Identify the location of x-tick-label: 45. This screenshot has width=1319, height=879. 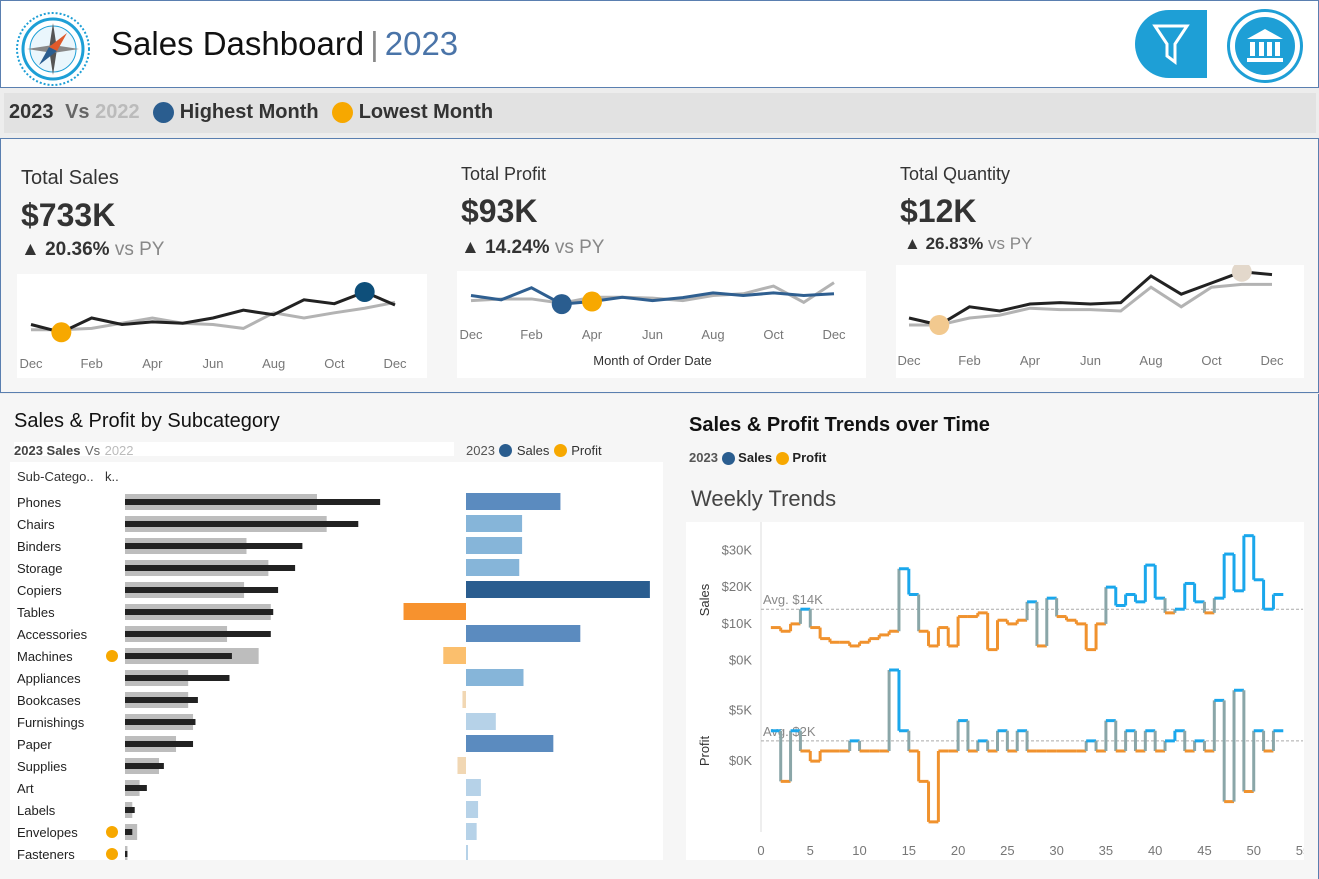
(1204, 850).